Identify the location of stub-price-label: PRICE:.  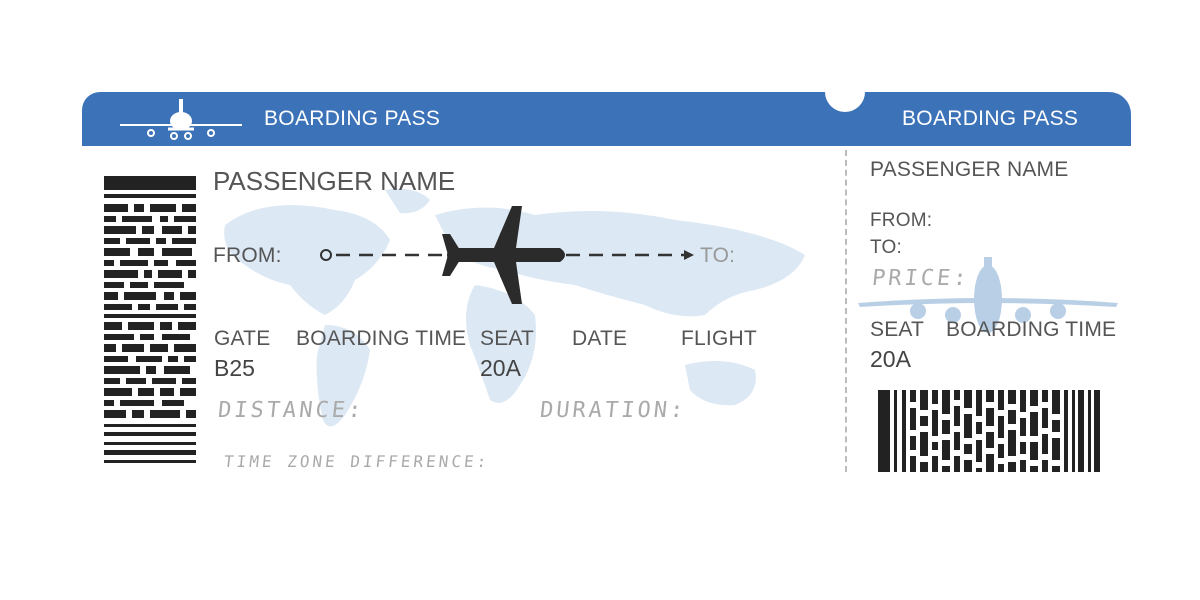
(920, 278).